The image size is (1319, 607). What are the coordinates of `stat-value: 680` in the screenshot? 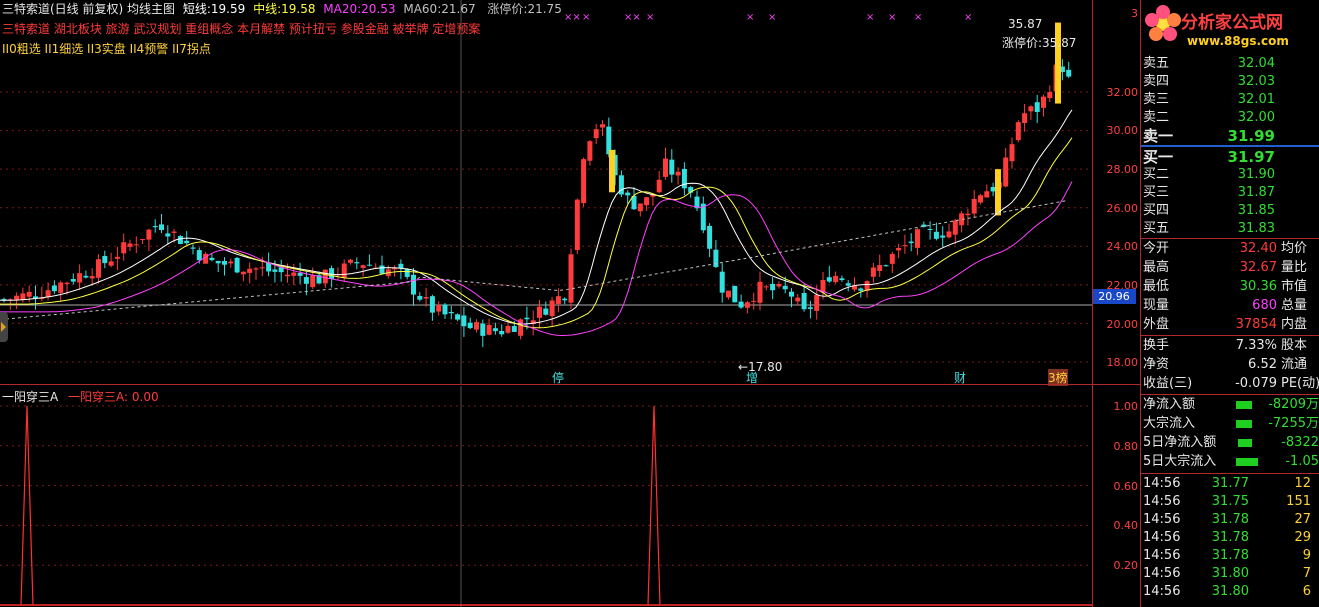 It's located at (1264, 305).